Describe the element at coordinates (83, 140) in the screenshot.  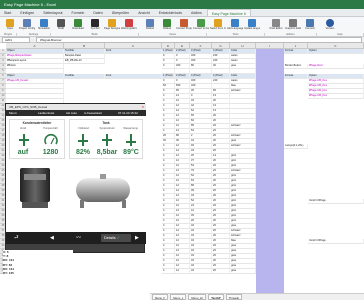
I see `fill-level-icon` at that location.